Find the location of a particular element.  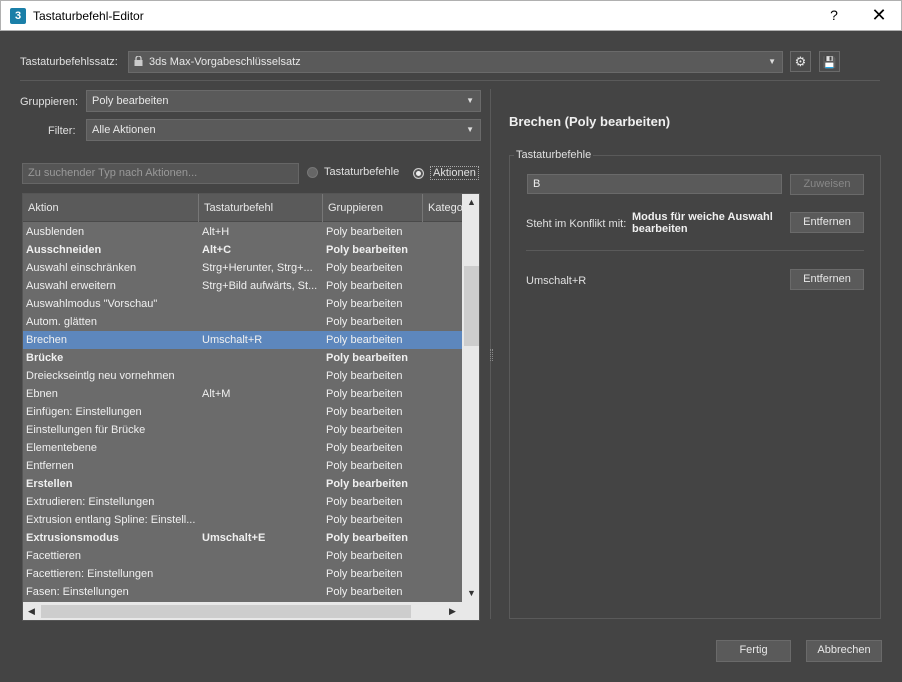

cell-action: Entfernen is located at coordinates (50, 466).